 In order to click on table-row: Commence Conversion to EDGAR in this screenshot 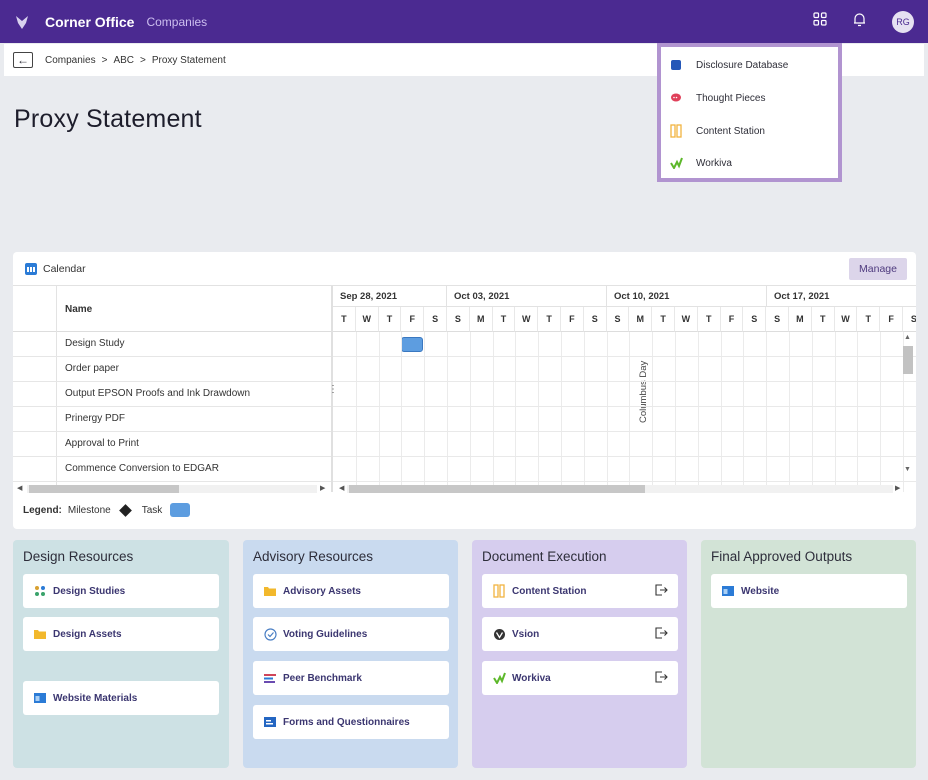, I will do `click(172, 469)`.